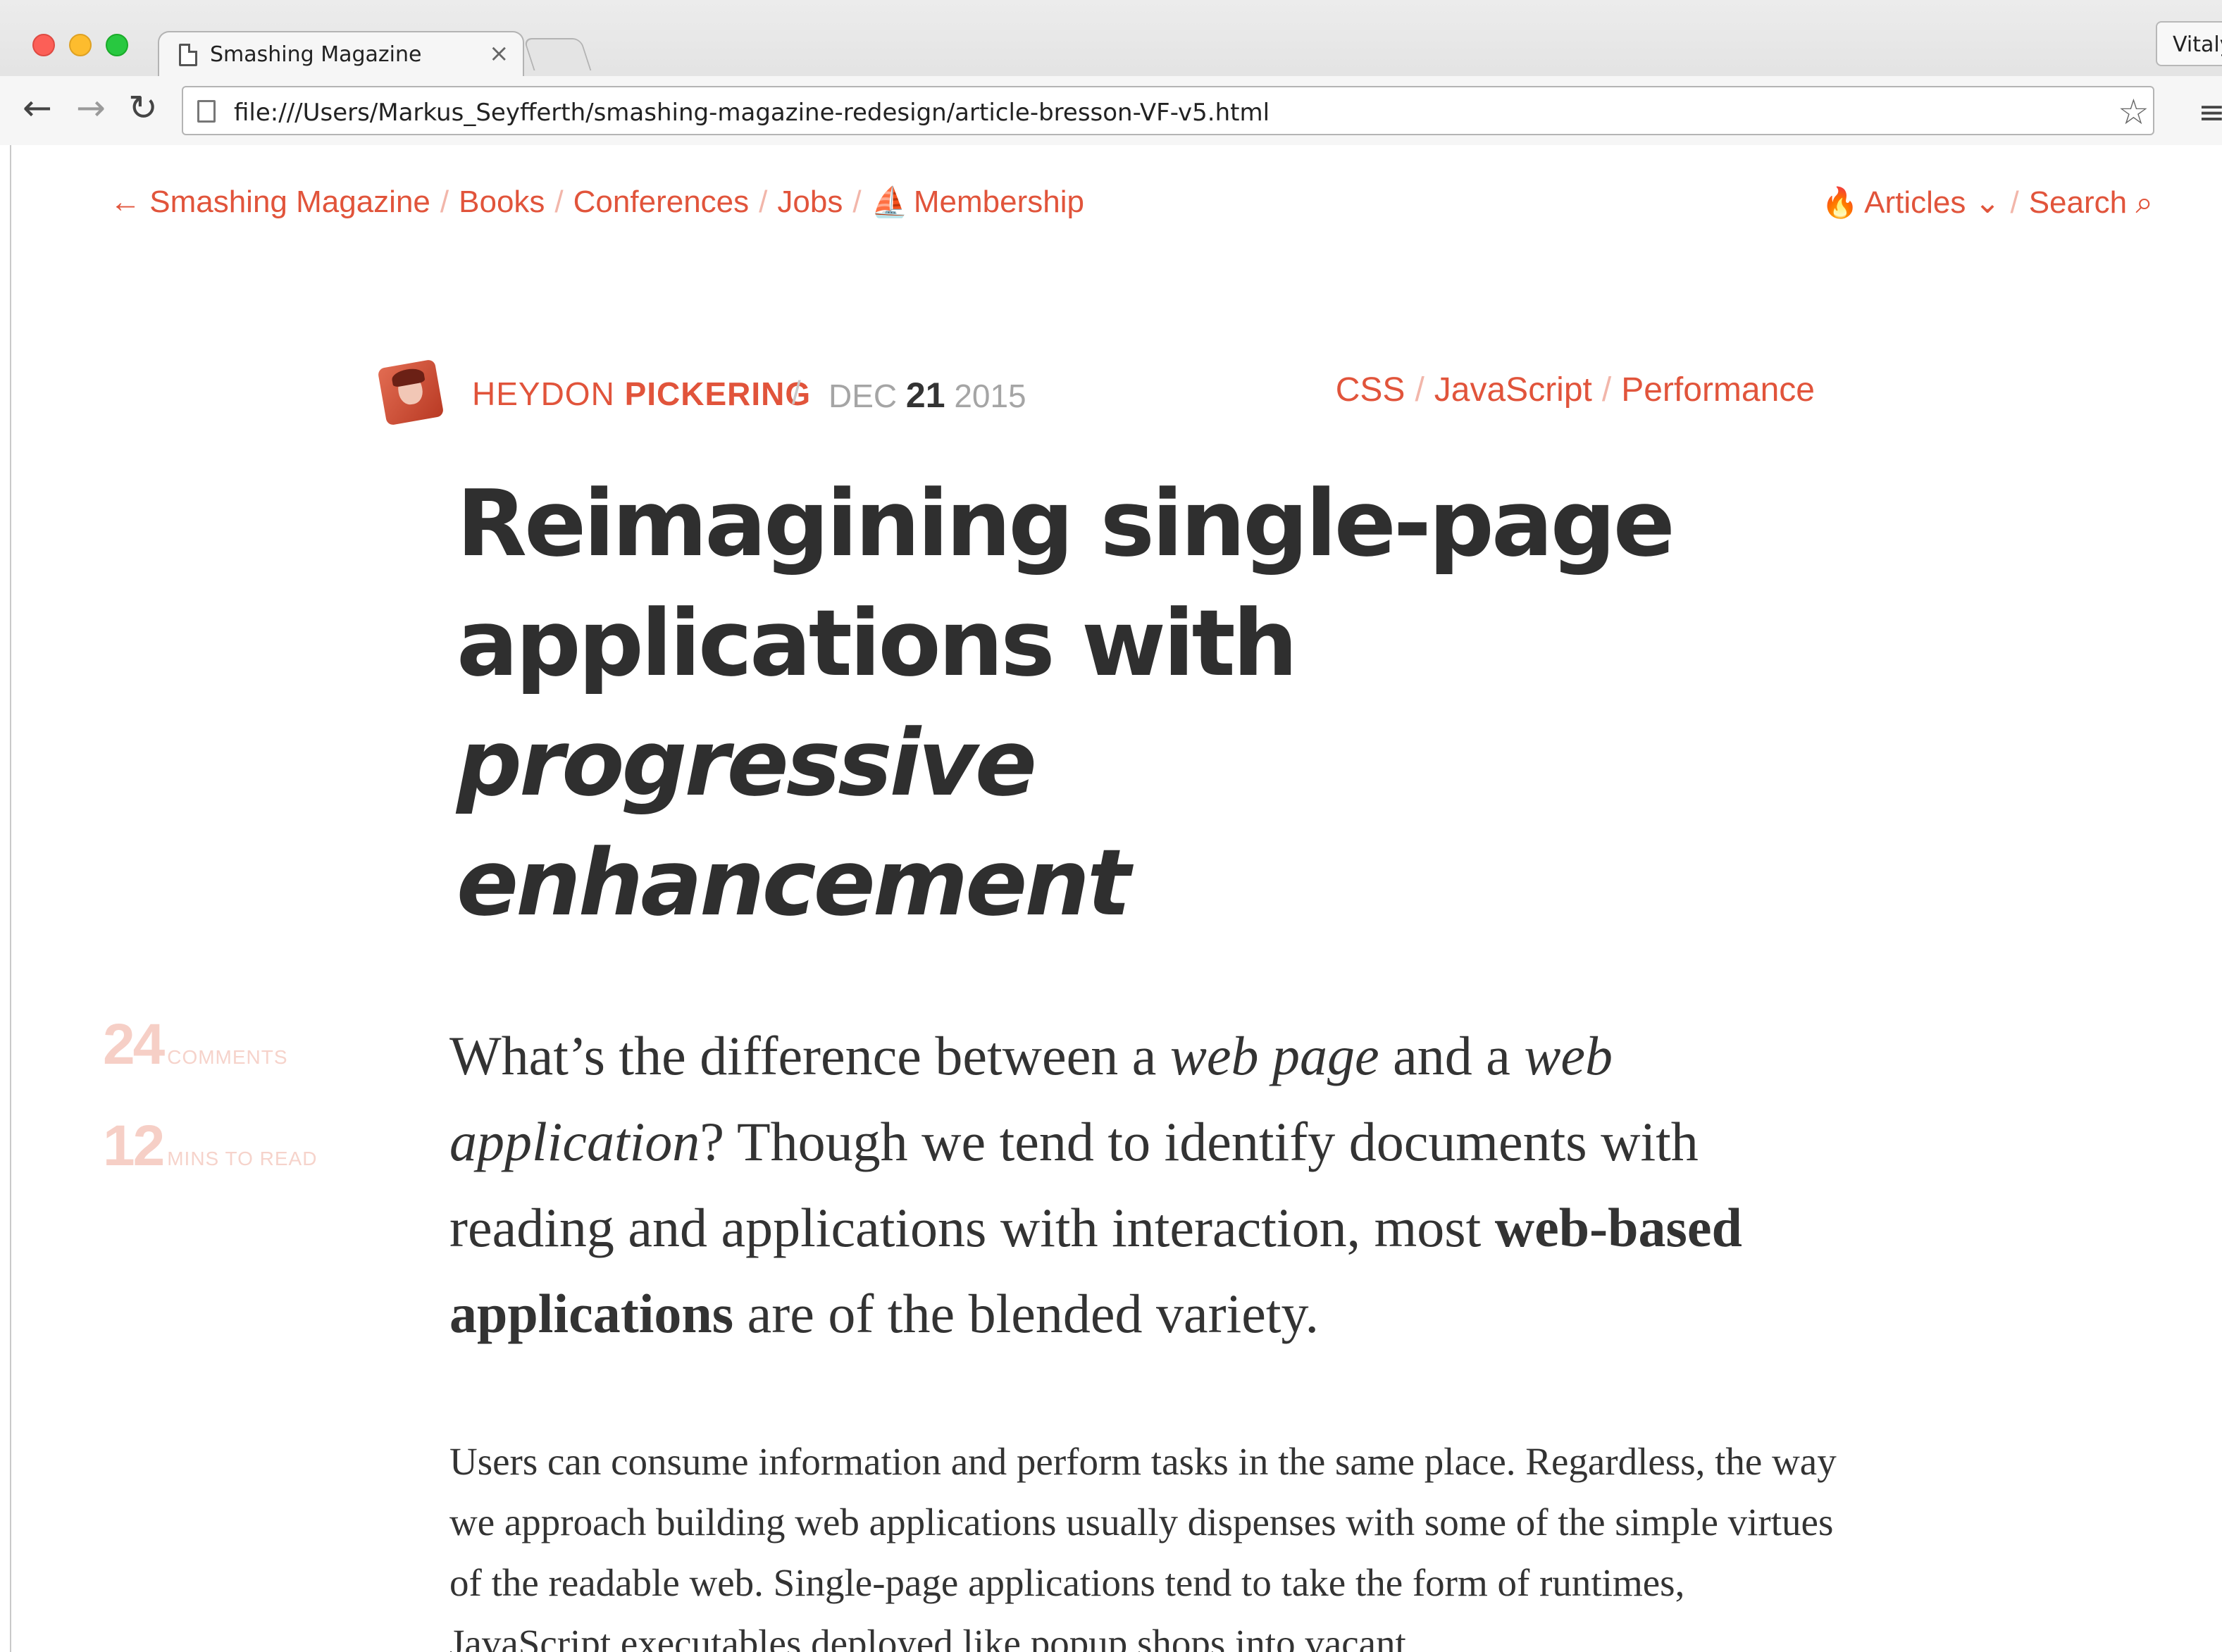 The width and height of the screenshot is (2222, 1652). I want to click on tab-strip: Smashing Magazine × Vitaly, so click(1111, 38).